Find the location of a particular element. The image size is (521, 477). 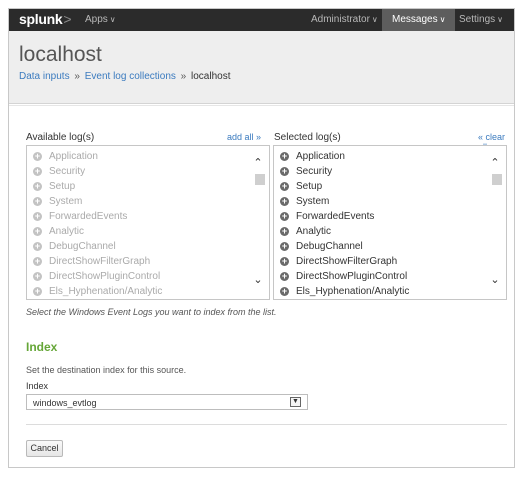

breadcrumb-event-log-collections: Event log collections is located at coordinates (130, 76).